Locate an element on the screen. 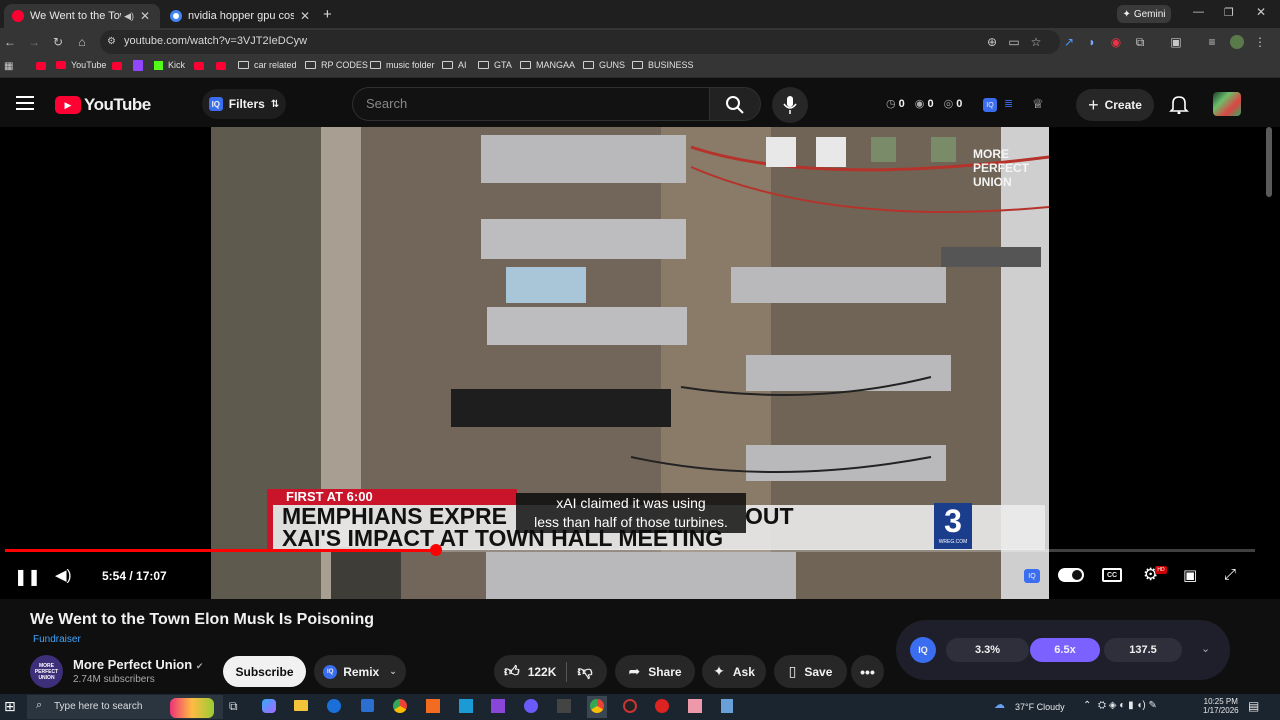  twitch-icon is located at coordinates (138, 65).